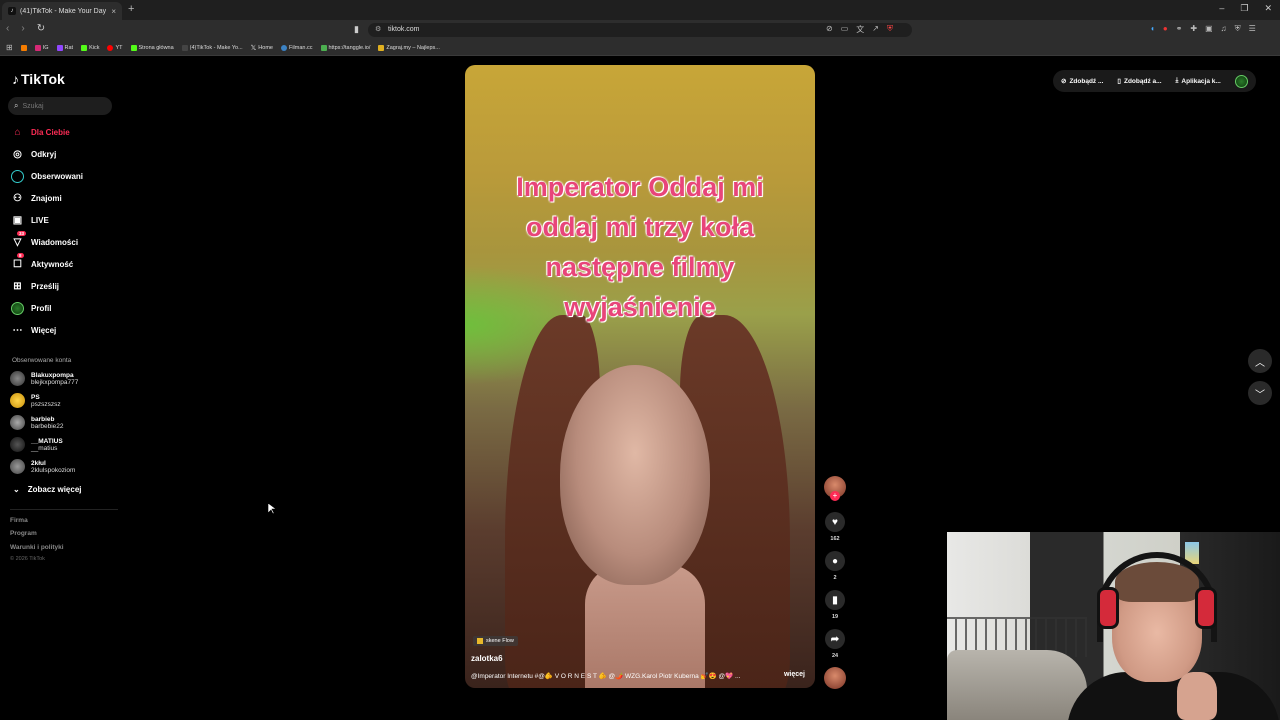  What do you see at coordinates (835, 566) in the screenshot?
I see `comment-button: ● 2` at bounding box center [835, 566].